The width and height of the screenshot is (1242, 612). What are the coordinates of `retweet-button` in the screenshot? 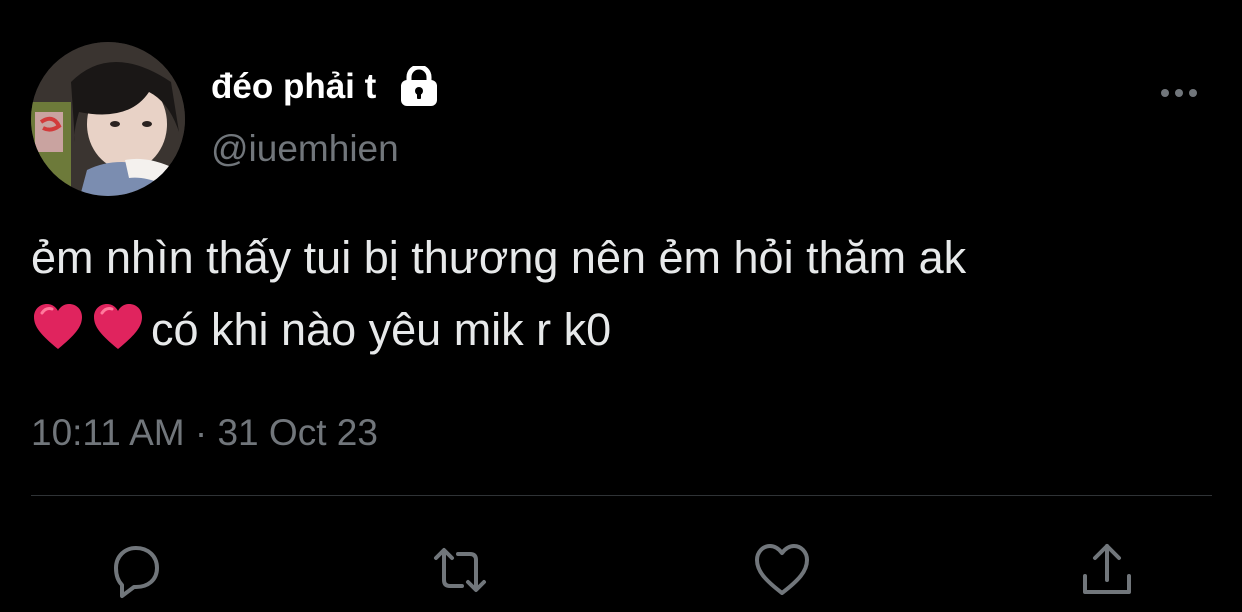 It's located at (460, 570).